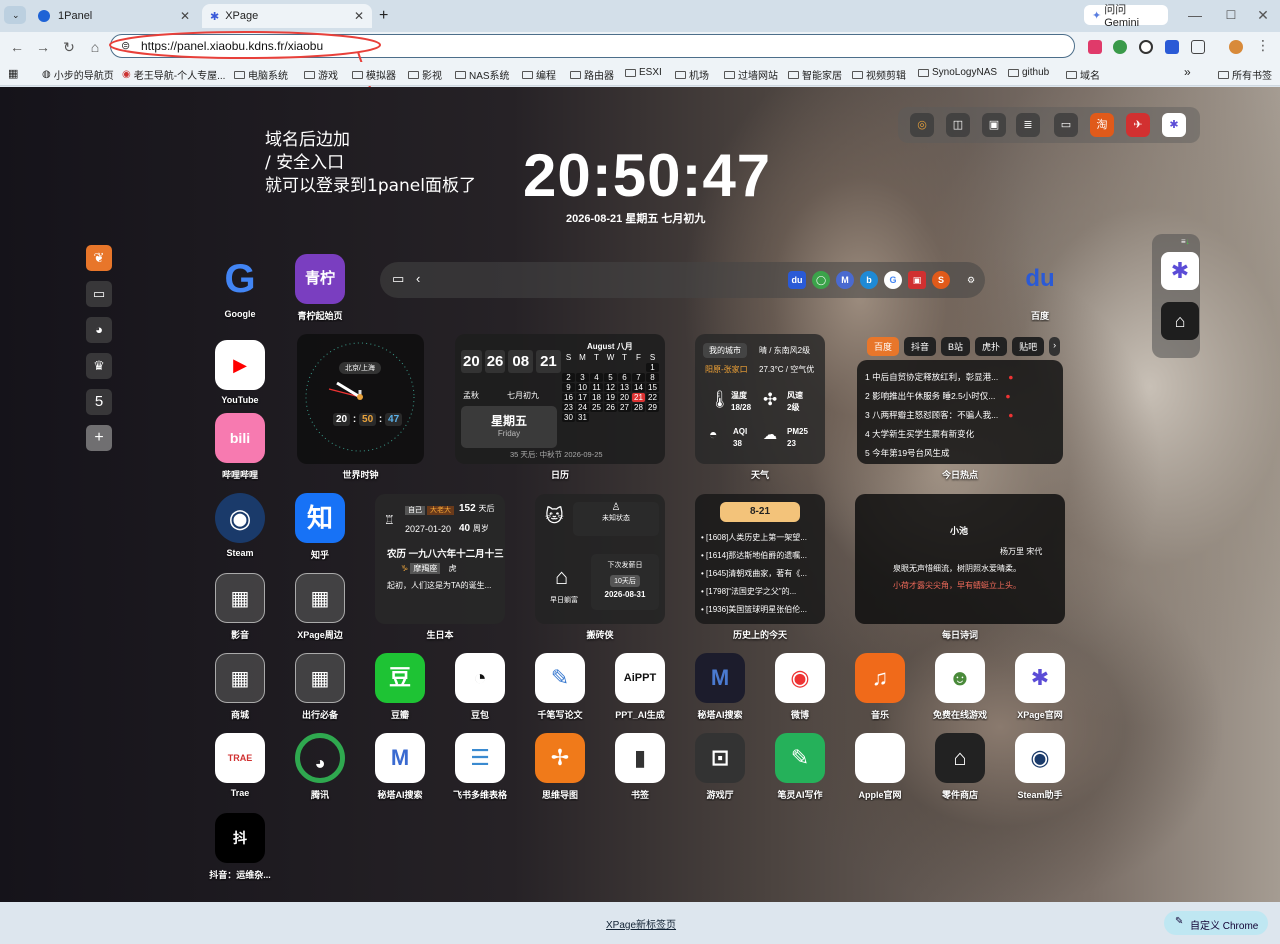  Describe the element at coordinates (1195, 15) in the screenshot. I see `minimize-button: —` at that location.